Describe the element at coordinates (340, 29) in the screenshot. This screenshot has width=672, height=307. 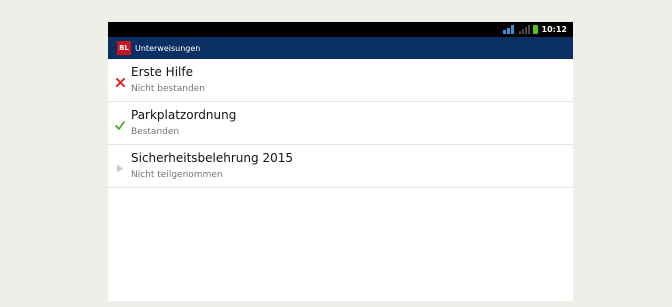
I see `status-bar: 10:12` at that location.